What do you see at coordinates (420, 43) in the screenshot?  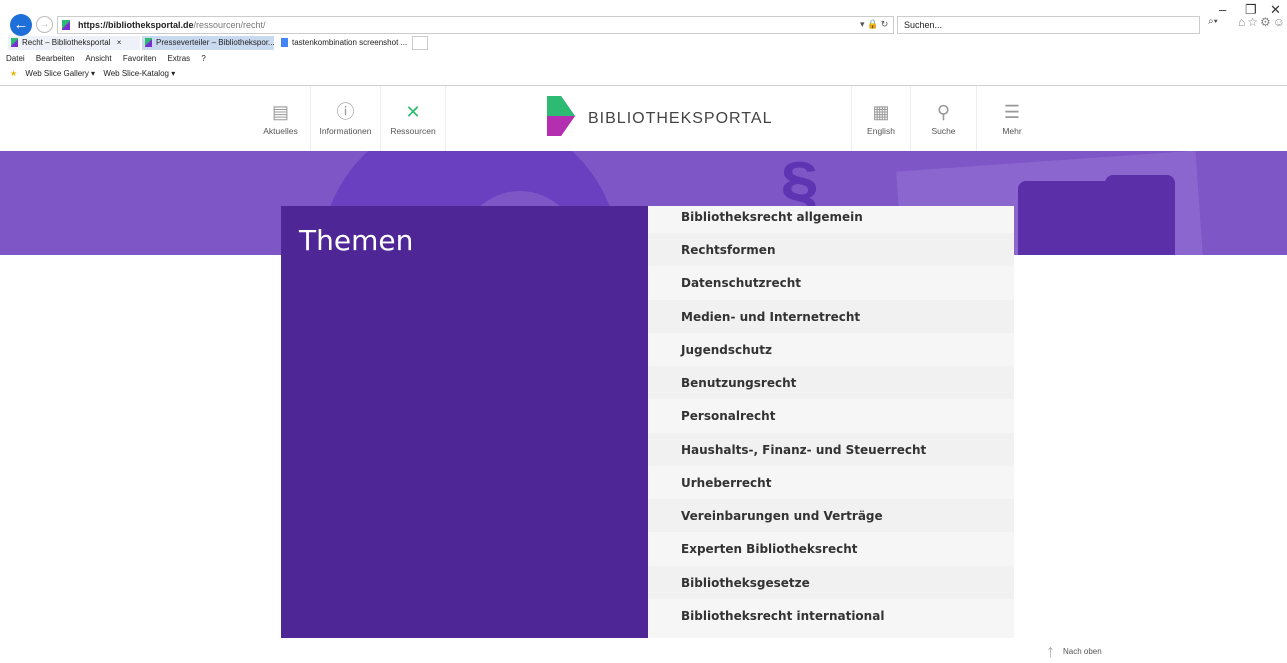 I see `new-tab-button` at bounding box center [420, 43].